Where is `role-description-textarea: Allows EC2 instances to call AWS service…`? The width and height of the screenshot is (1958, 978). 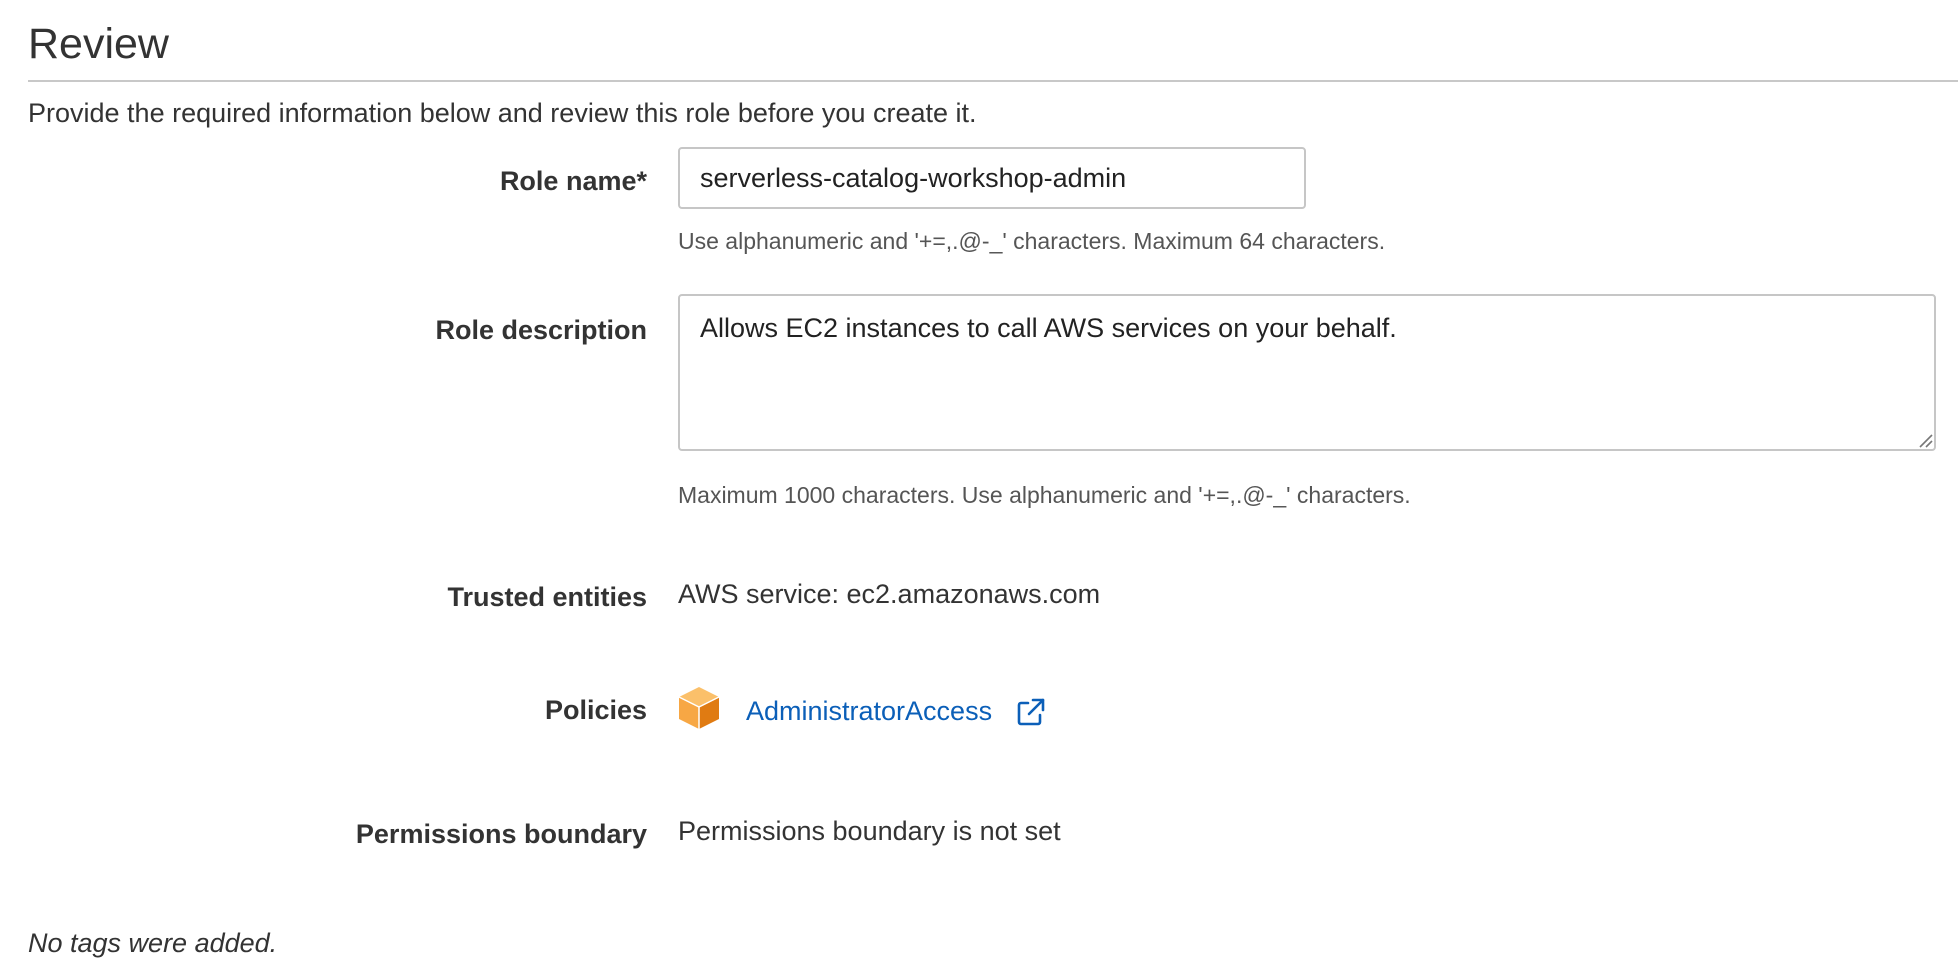 role-description-textarea: Allows EC2 instances to call AWS service… is located at coordinates (1307, 372).